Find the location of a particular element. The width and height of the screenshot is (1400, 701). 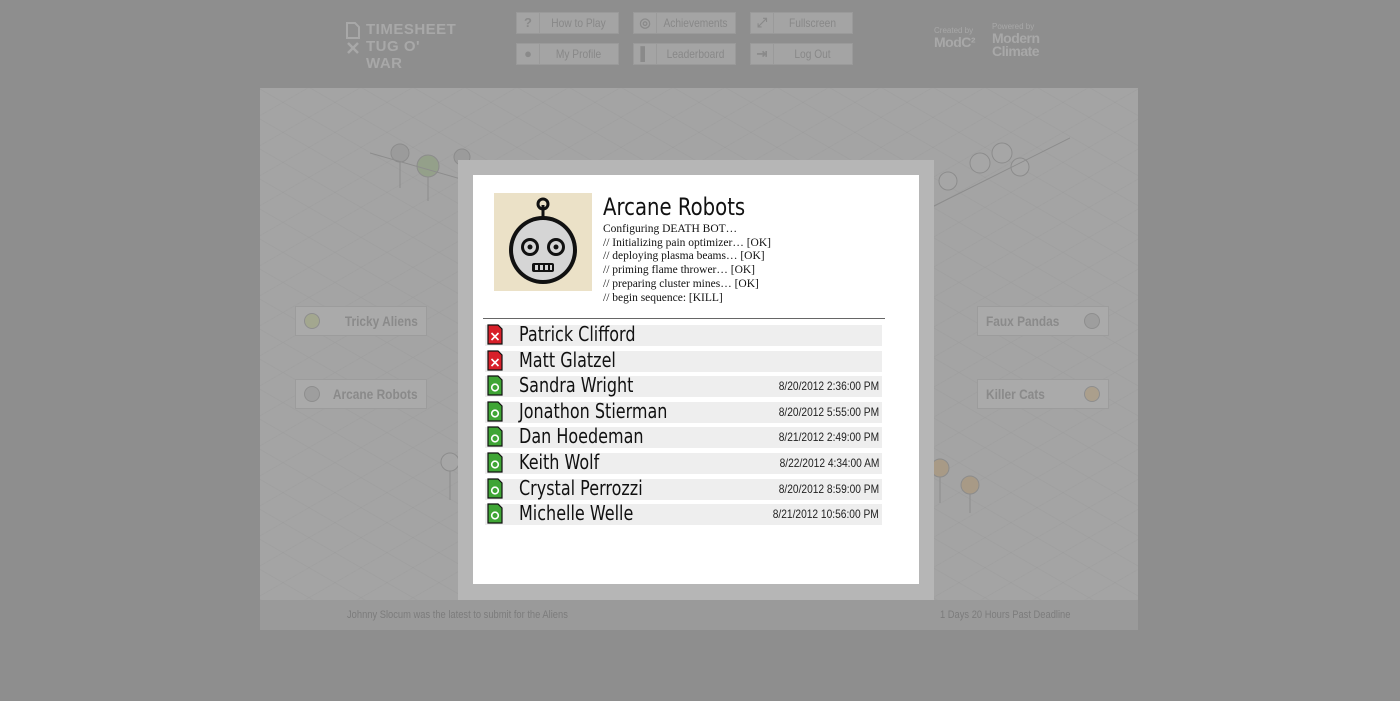

member-row: Crystal Perrozzi 8/20/2012 8:59:00 PM is located at coordinates (683, 487).